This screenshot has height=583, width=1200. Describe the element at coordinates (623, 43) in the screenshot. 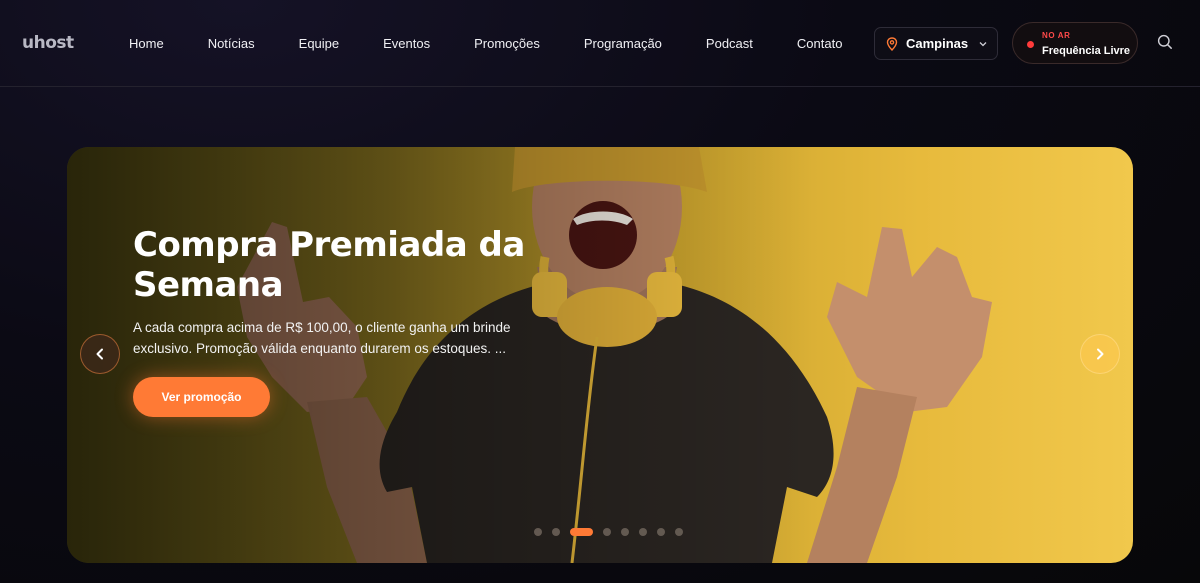

I see `nav-item-programacao: Programação` at that location.